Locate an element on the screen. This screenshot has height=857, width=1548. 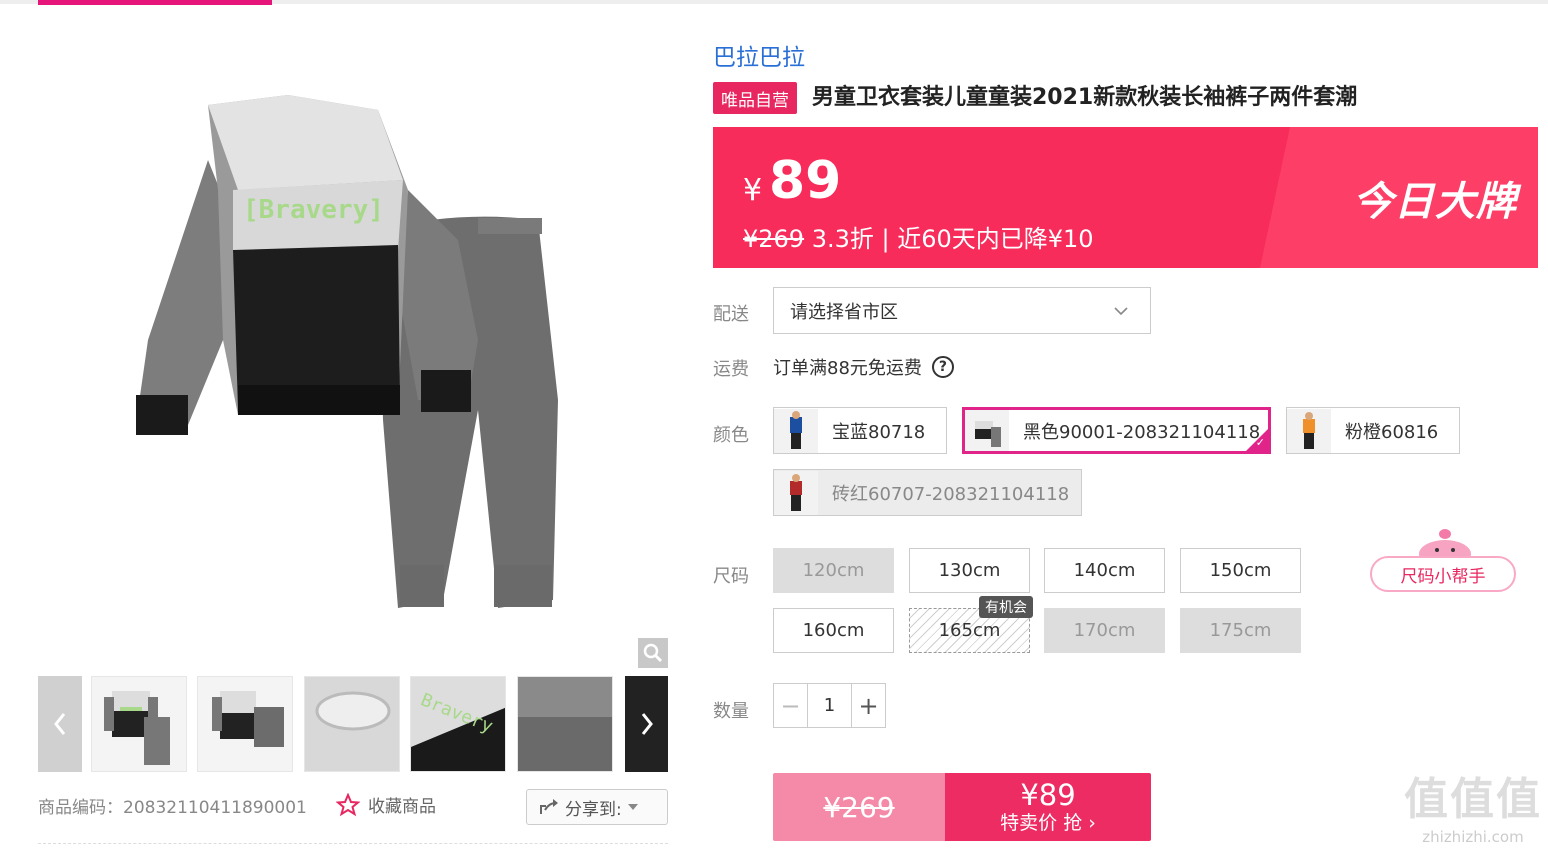
size-option-140cm: 140cm is located at coordinates (1104, 570).